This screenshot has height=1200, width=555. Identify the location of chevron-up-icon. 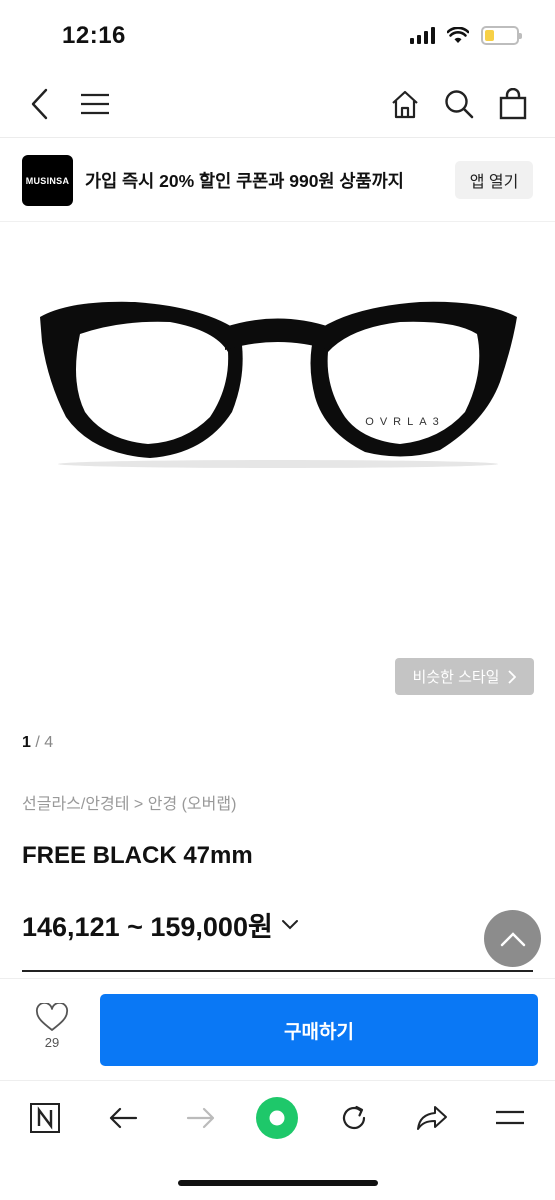
(512, 938).